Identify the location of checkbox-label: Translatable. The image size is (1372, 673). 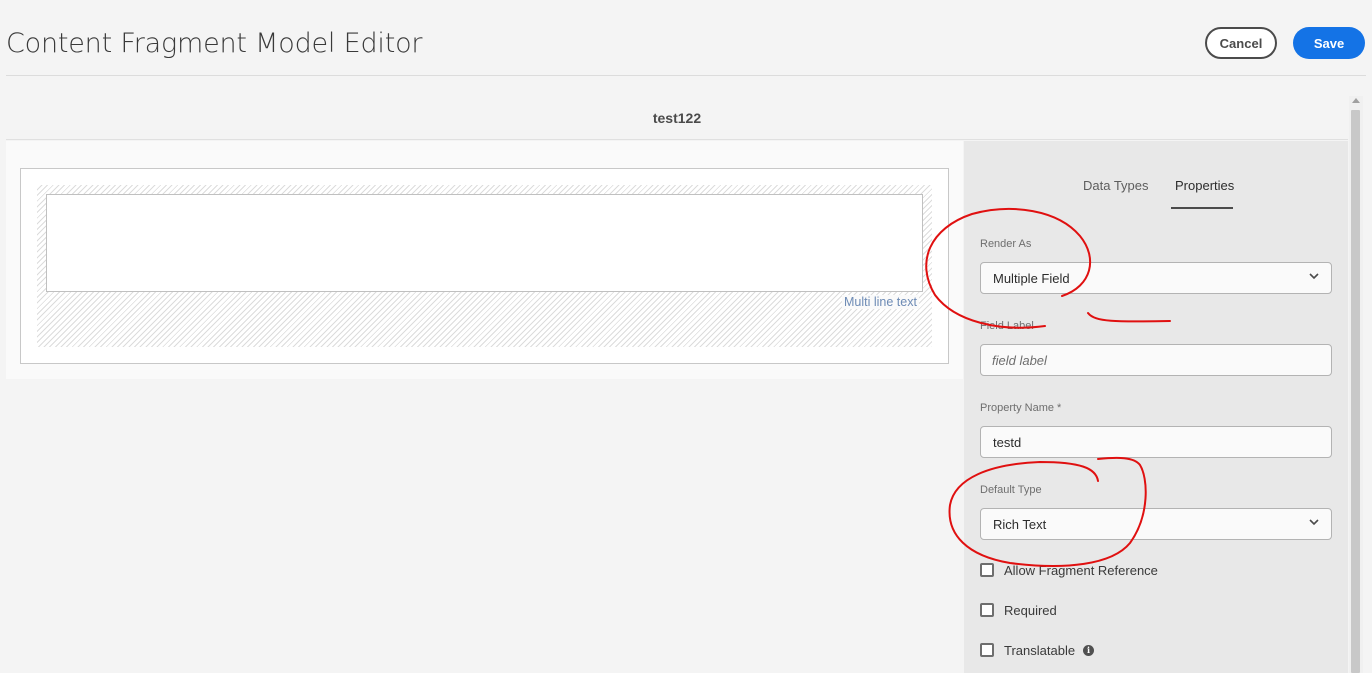
(1040, 650).